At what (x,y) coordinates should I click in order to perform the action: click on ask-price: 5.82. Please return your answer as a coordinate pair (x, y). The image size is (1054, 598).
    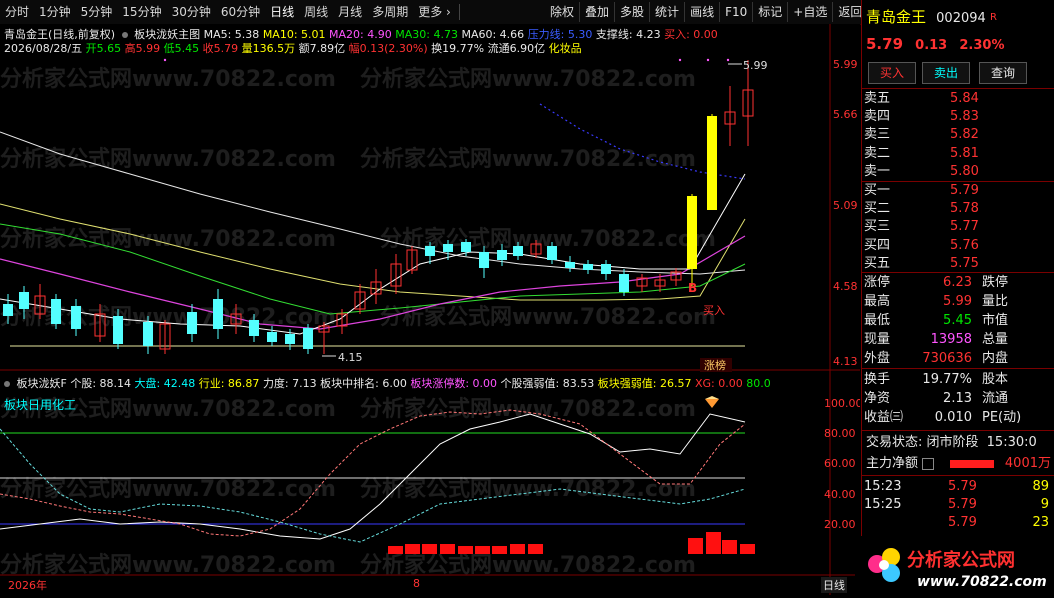
    Looking at the image, I should click on (964, 135).